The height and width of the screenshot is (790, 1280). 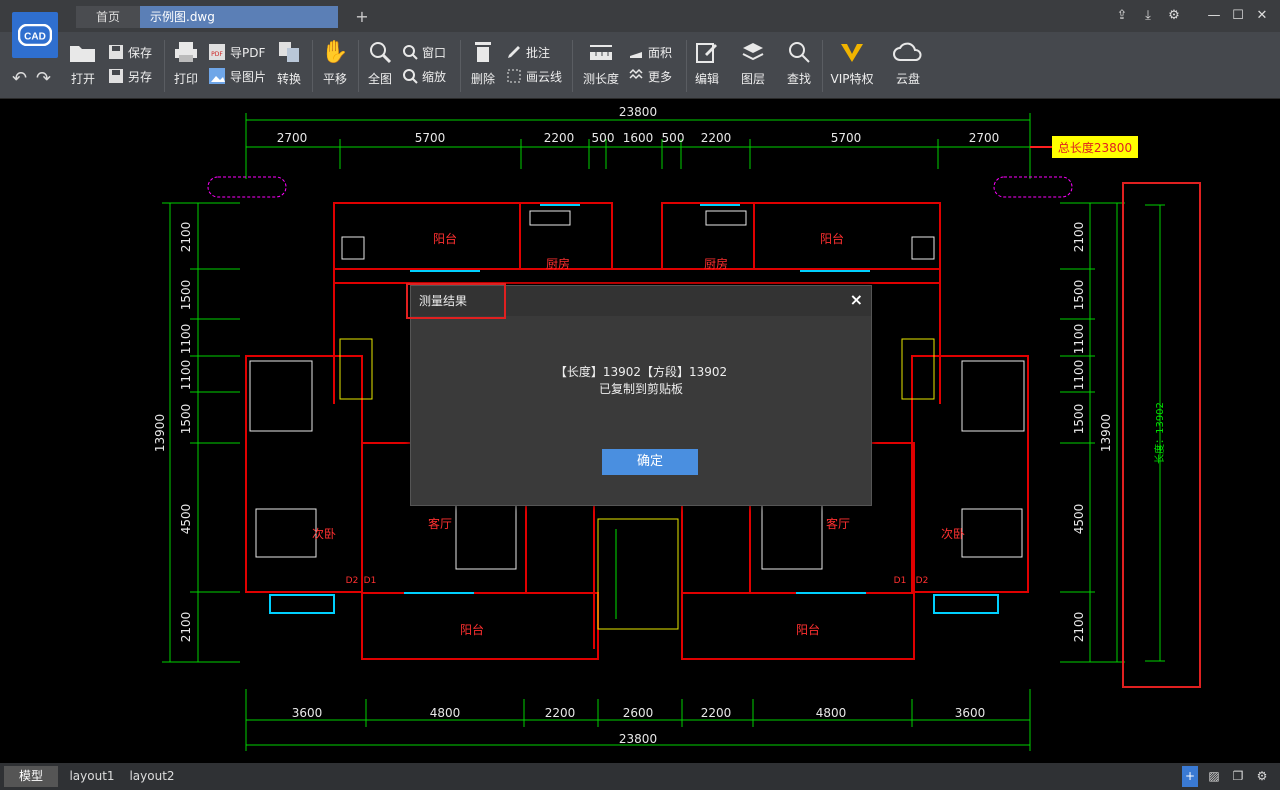 I want to click on settings-small-icon: ⚙, so click(x=1262, y=776).